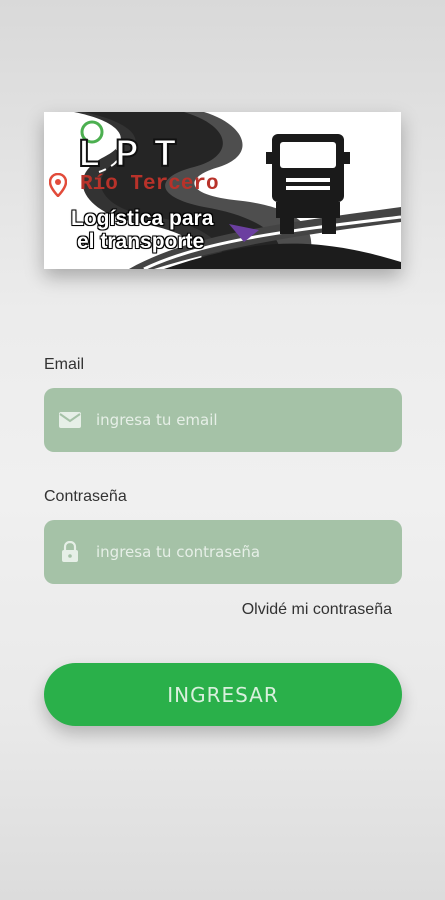 This screenshot has height=900, width=445. I want to click on password-field, so click(223, 552).